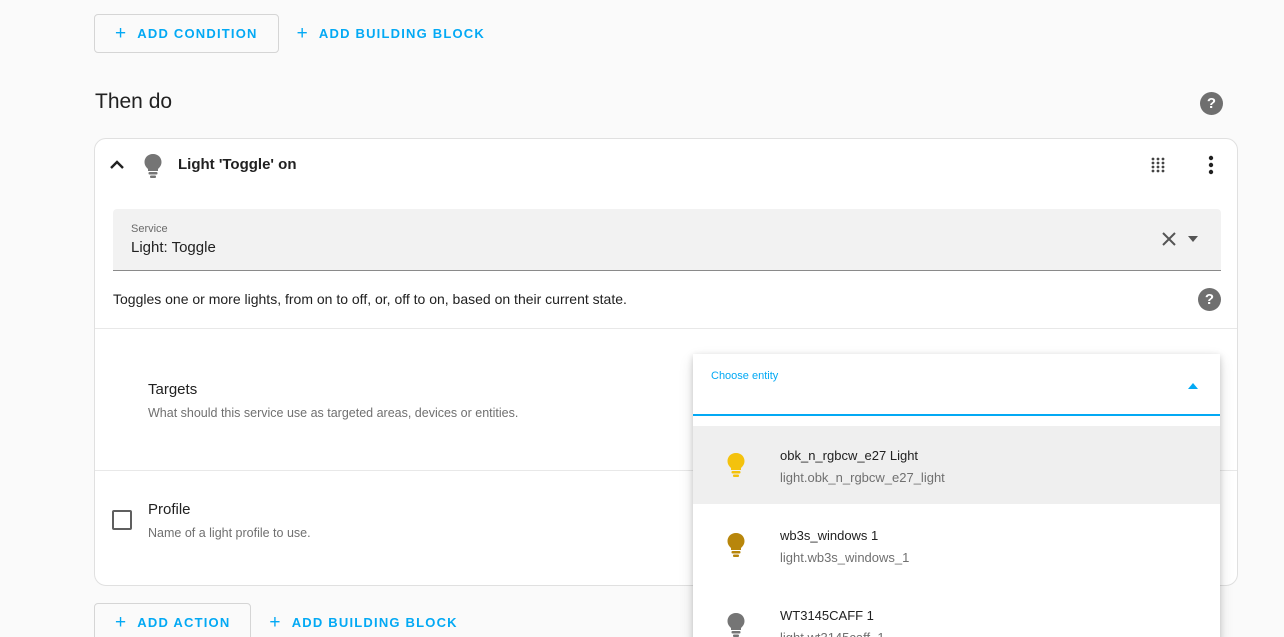 The image size is (1284, 637). I want to click on action-card-header: Light 'Toggle' on, so click(666, 165).